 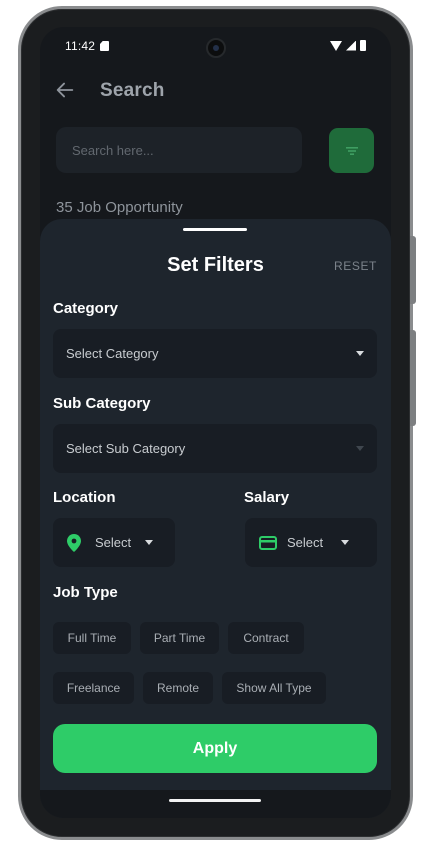 What do you see at coordinates (215, 448) in the screenshot?
I see `sub-category-select: Select Sub Category` at bounding box center [215, 448].